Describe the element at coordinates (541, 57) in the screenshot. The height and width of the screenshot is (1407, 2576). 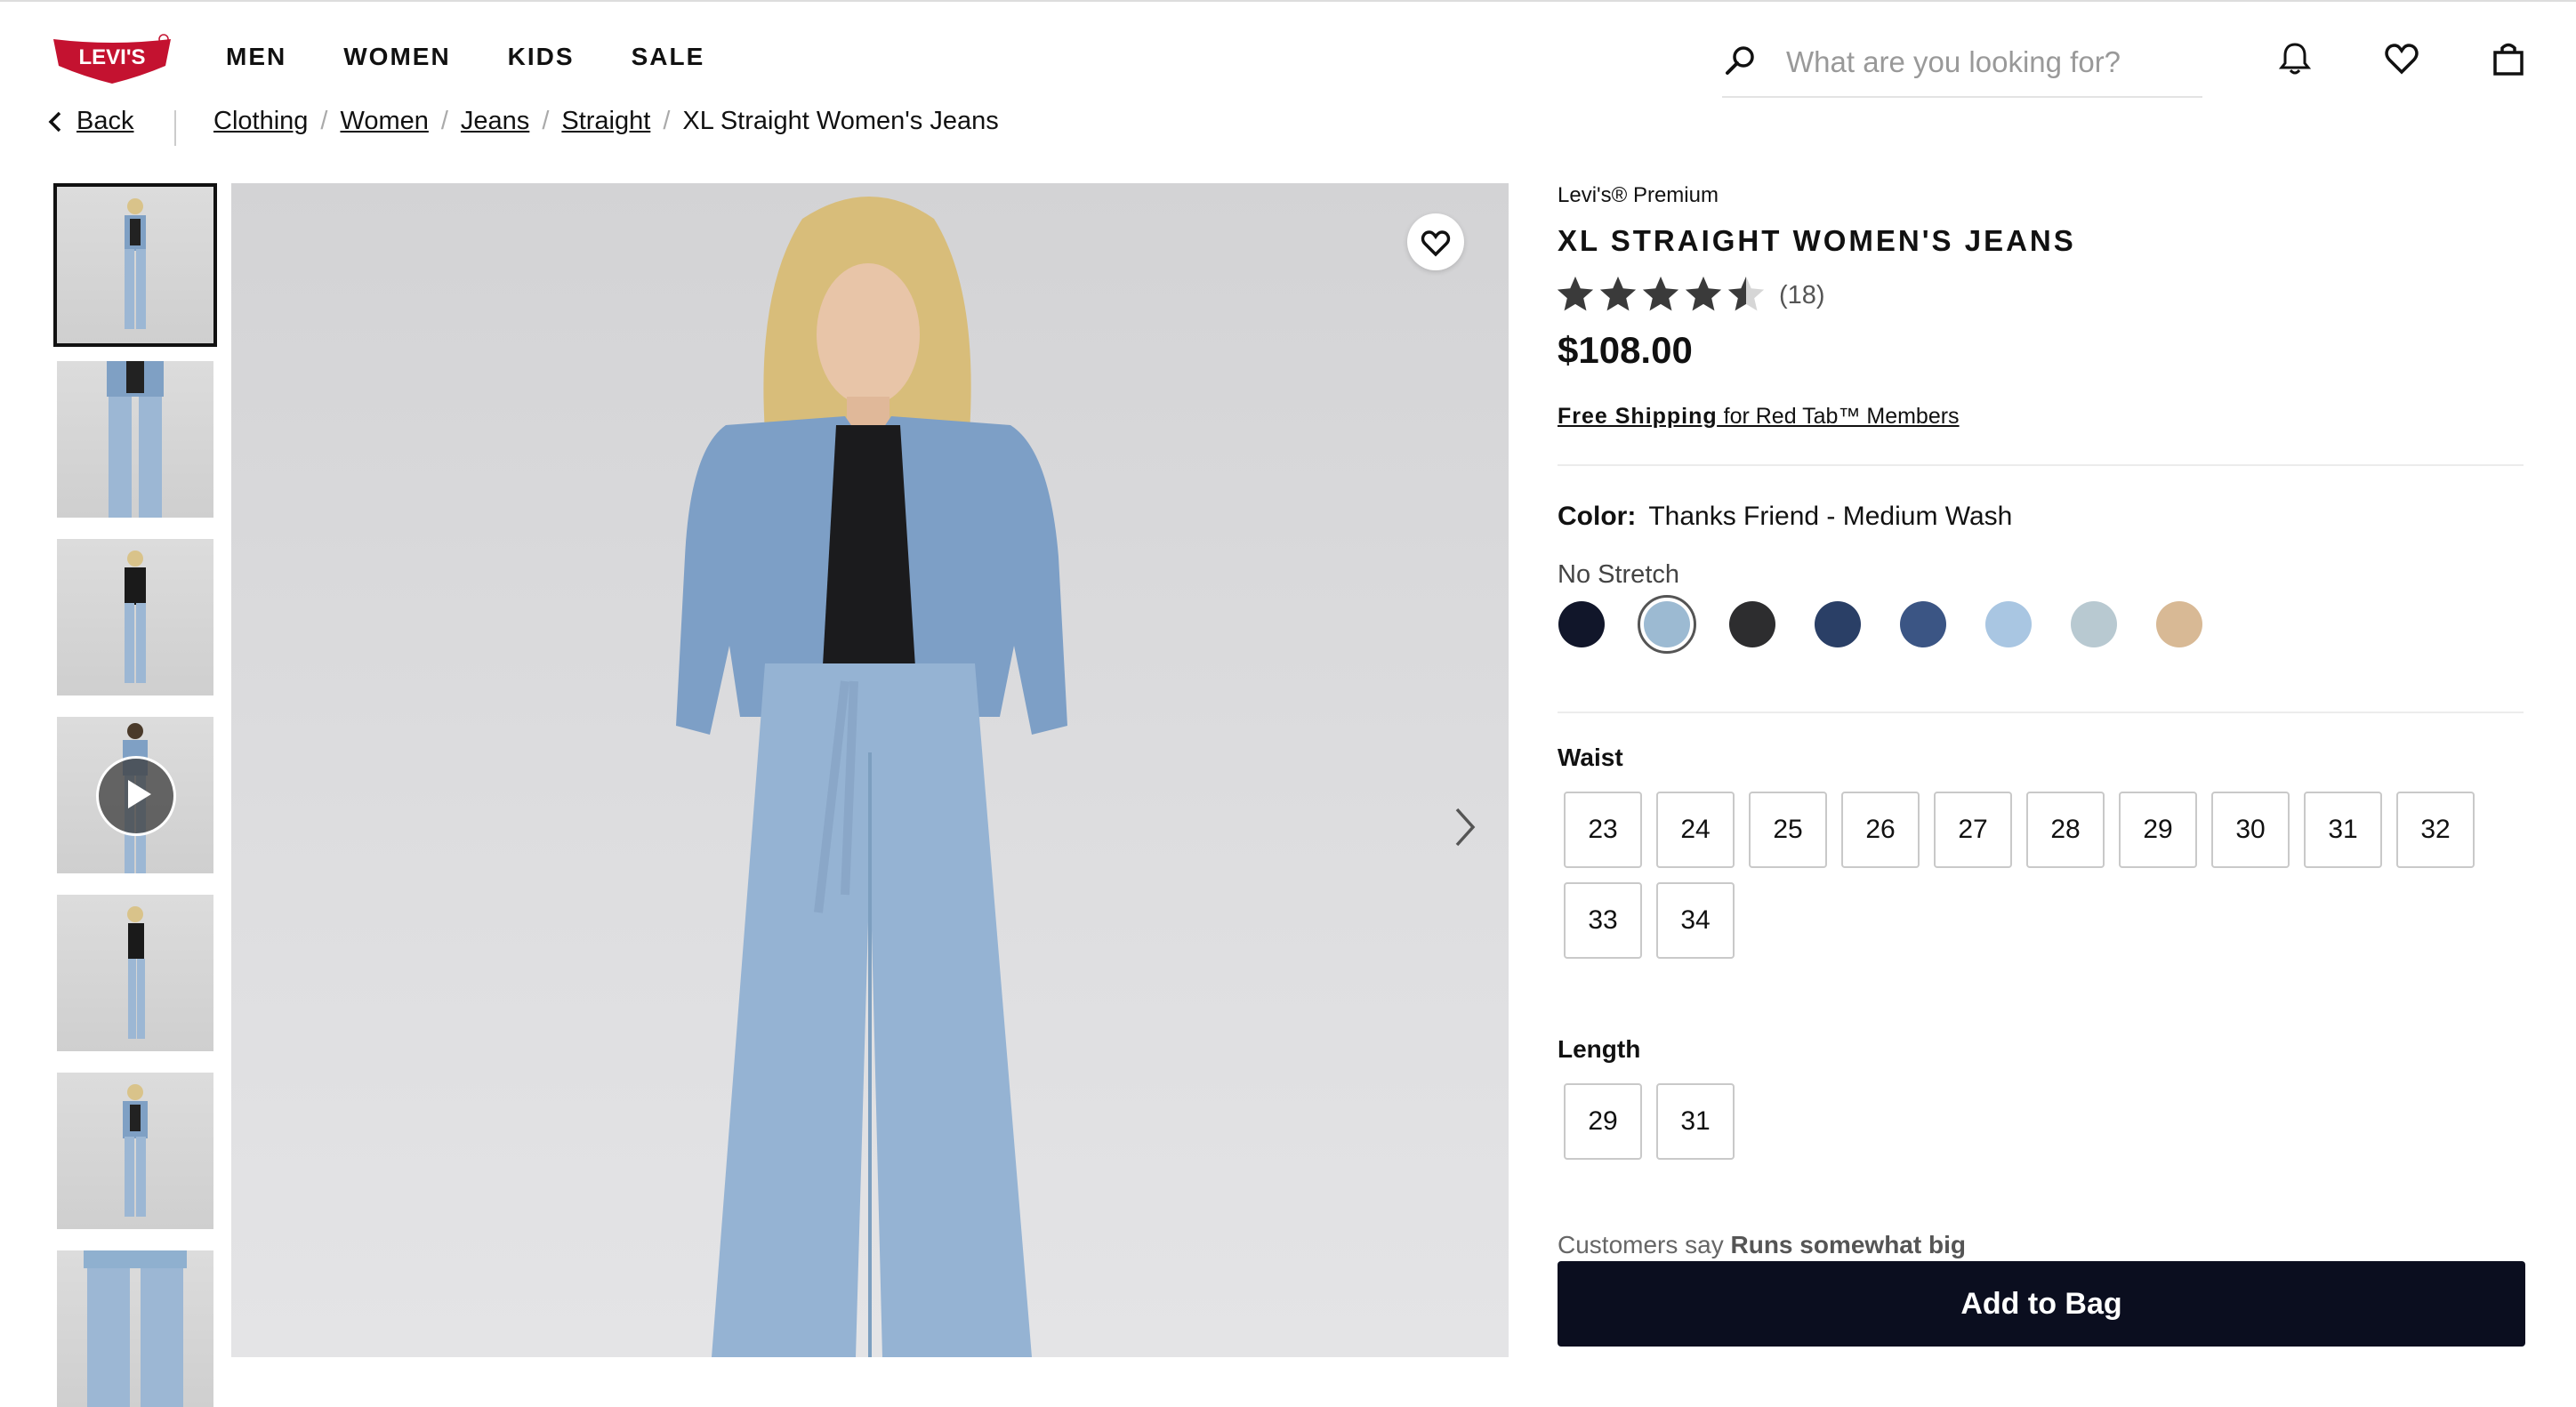
I see `nav-kids: KIDS` at that location.